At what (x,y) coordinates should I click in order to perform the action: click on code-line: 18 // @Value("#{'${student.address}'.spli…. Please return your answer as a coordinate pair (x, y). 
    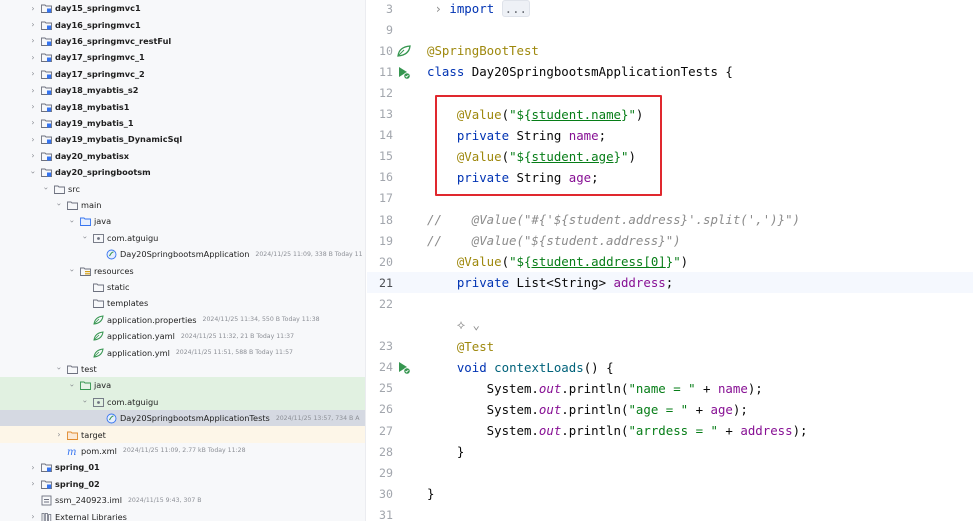
    Looking at the image, I should click on (670, 219).